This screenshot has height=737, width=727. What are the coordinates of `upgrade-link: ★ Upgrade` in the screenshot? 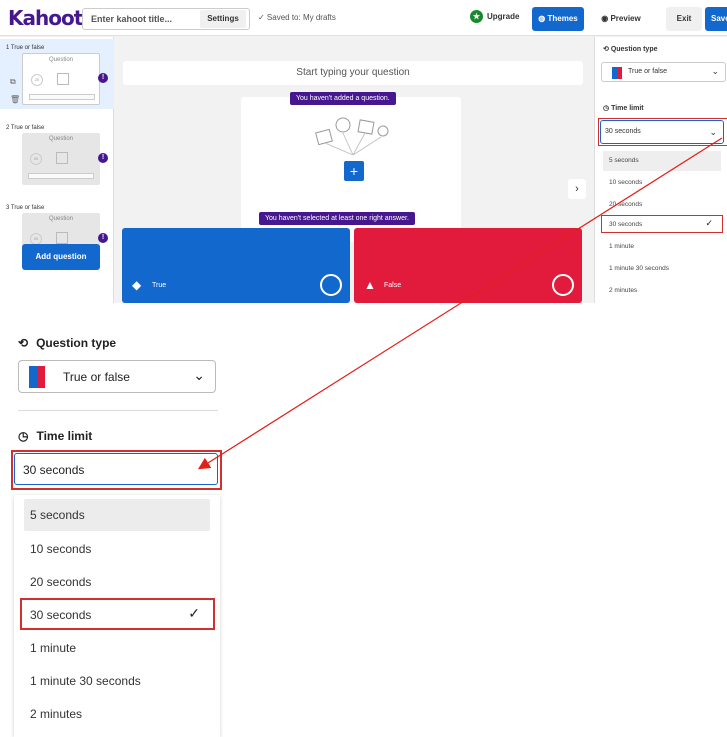 It's located at (494, 16).